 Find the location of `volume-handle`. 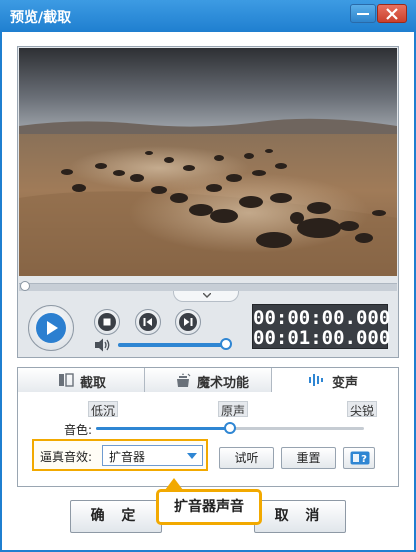

volume-handle is located at coordinates (226, 344).